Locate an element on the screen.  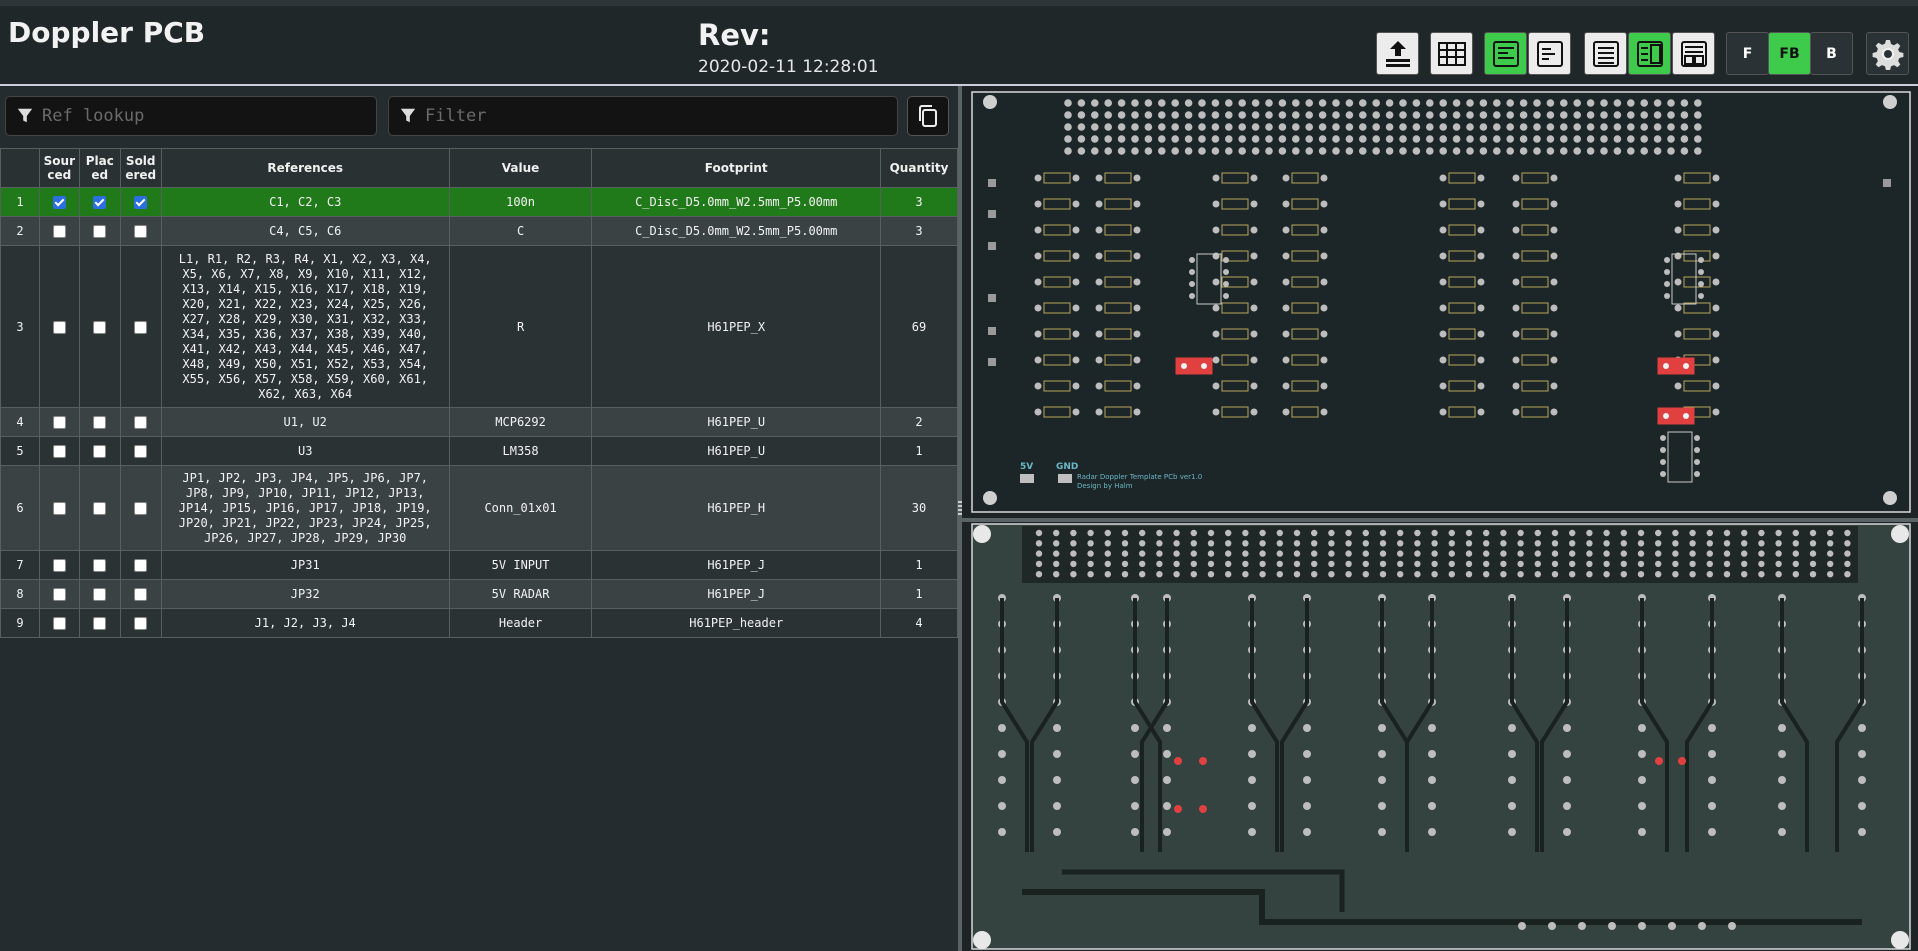
row-value: 100n is located at coordinates (520, 202).